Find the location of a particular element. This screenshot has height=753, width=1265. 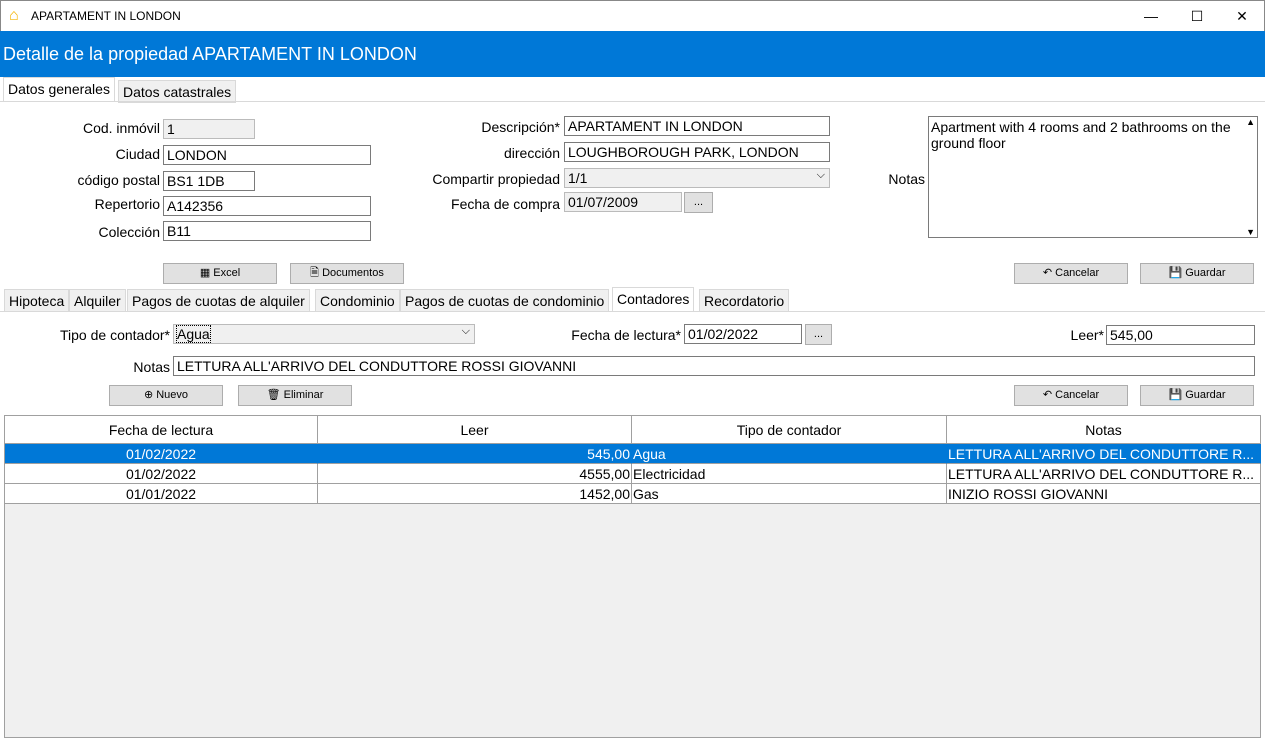

tab-contadores: Contadores is located at coordinates (653, 299).